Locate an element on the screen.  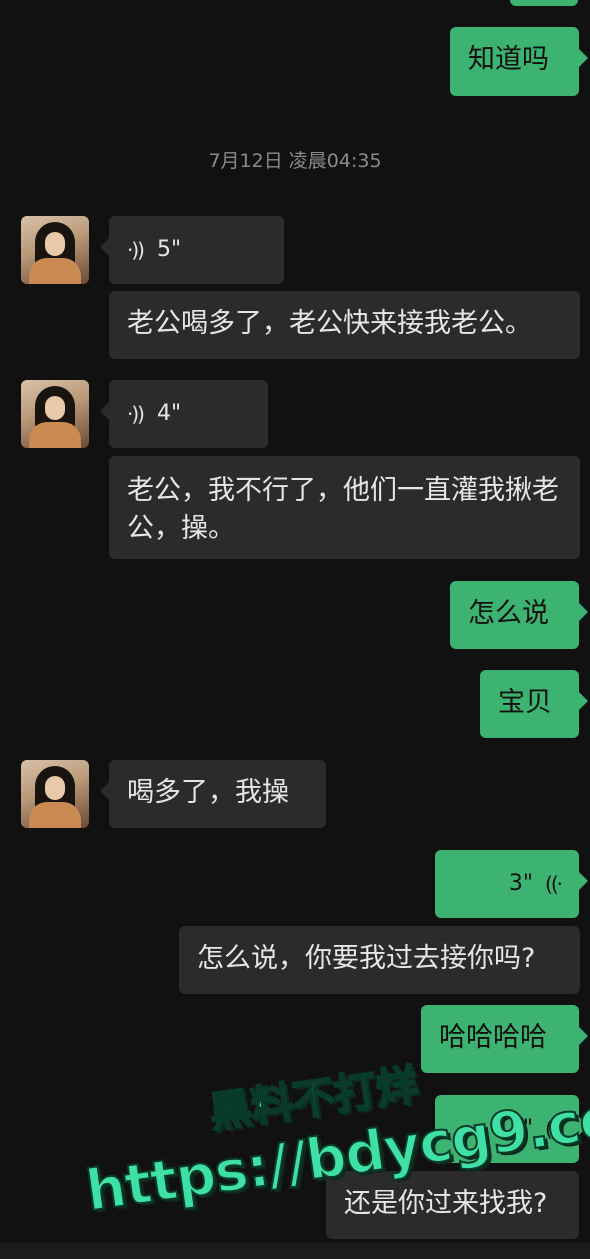
incoming-message: 老公喝多了，老公快来接我老公。 is located at coordinates (344, 325).